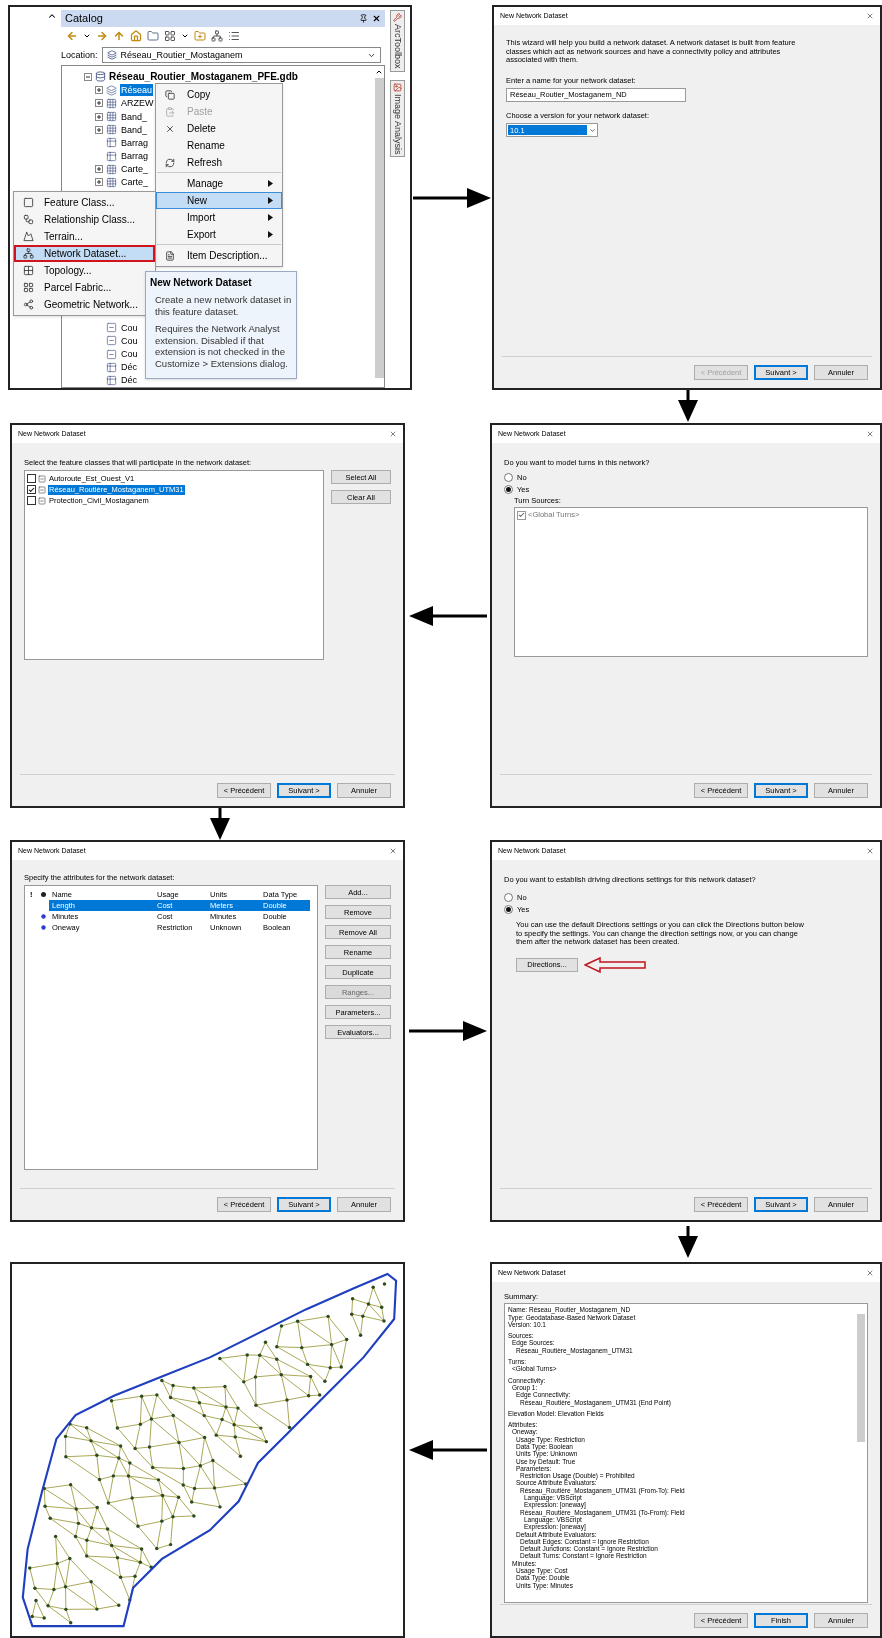  What do you see at coordinates (84, 18) in the screenshot?
I see `panel-title: Catalog` at bounding box center [84, 18].